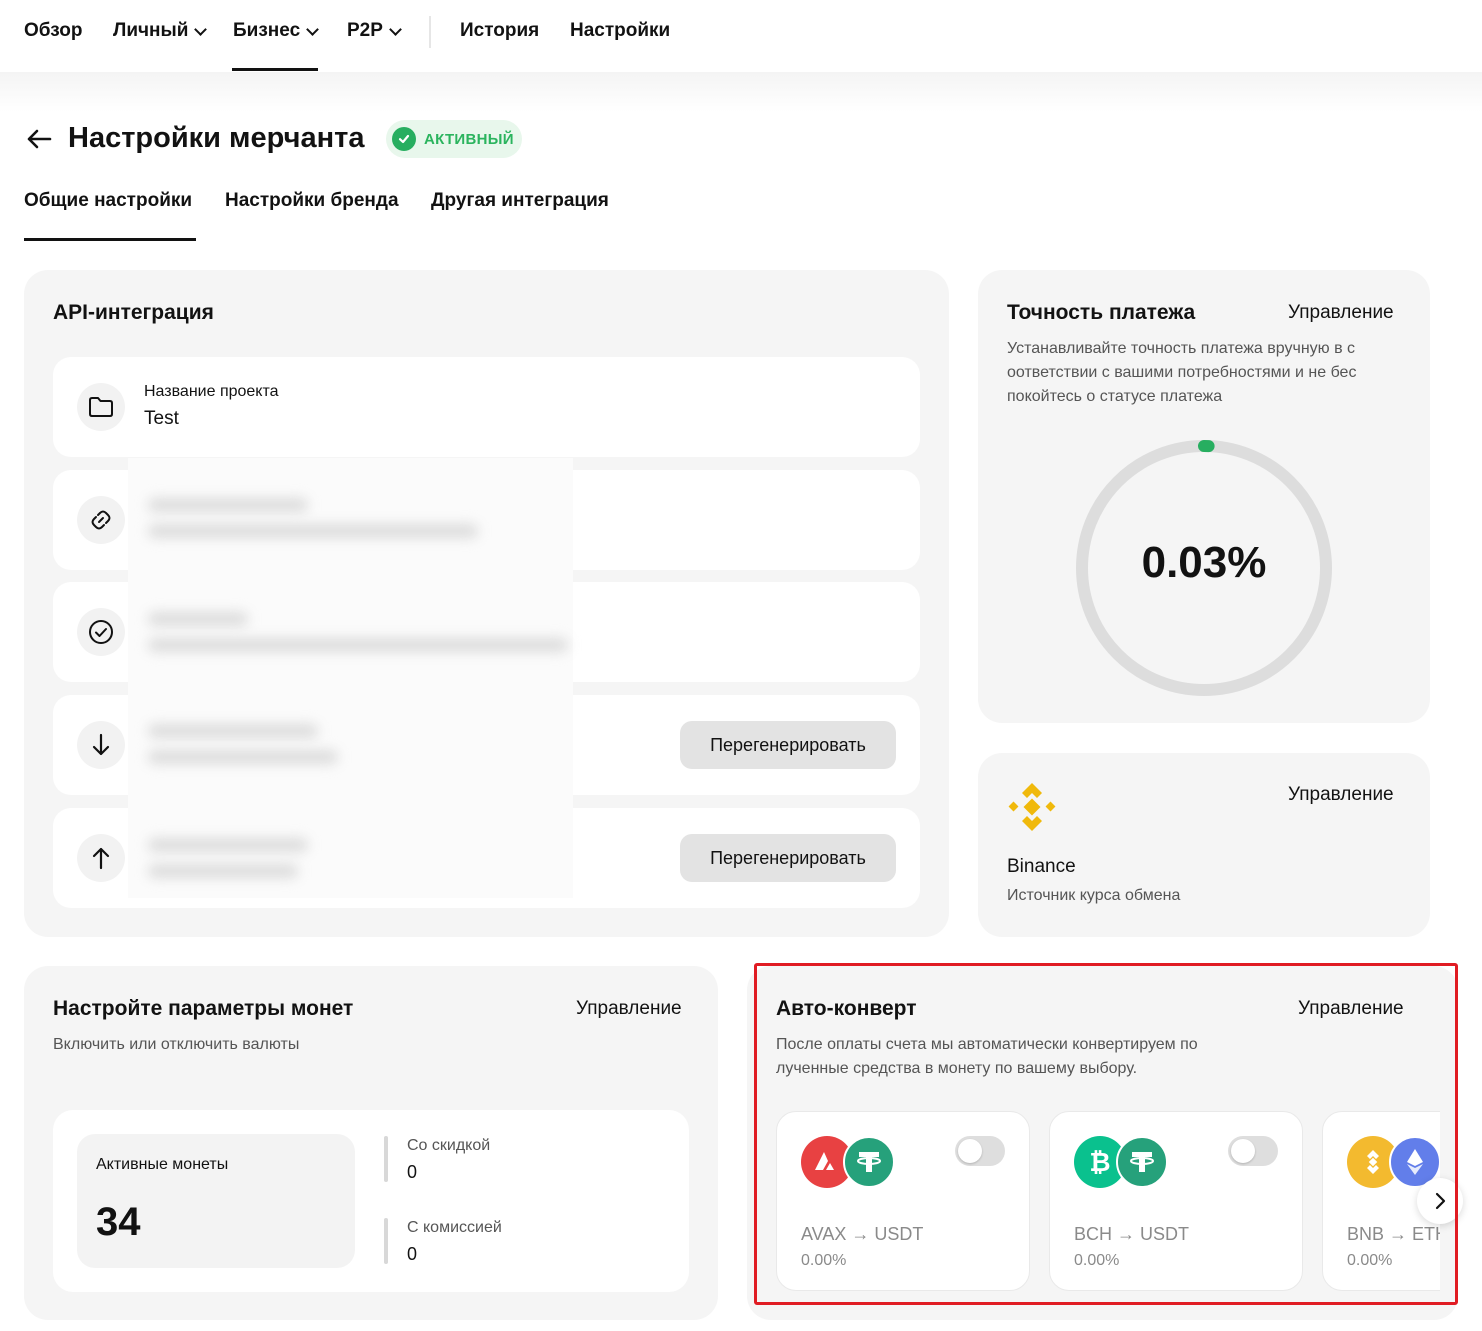  Describe the element at coordinates (1341, 313) in the screenshot. I see `accuracy-manage-link: Управление` at that location.